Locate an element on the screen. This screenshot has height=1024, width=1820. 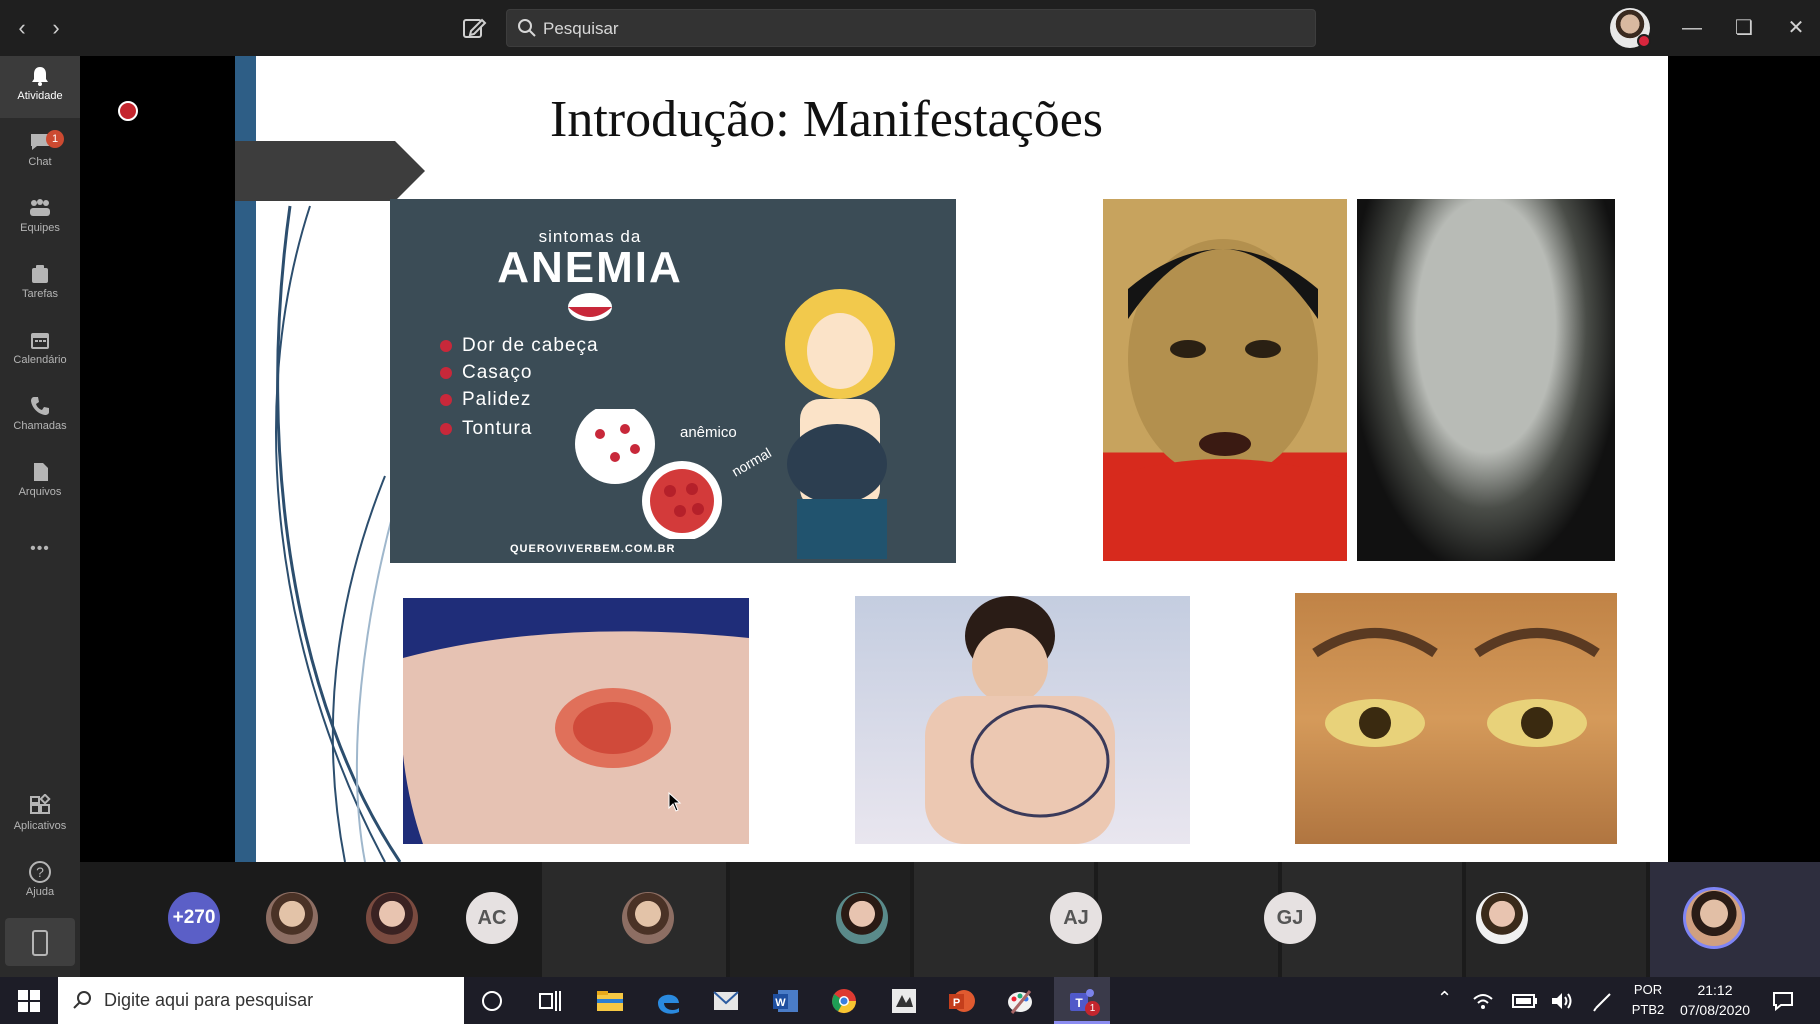
symptom-item: Casaço is located at coordinates (486, 373).